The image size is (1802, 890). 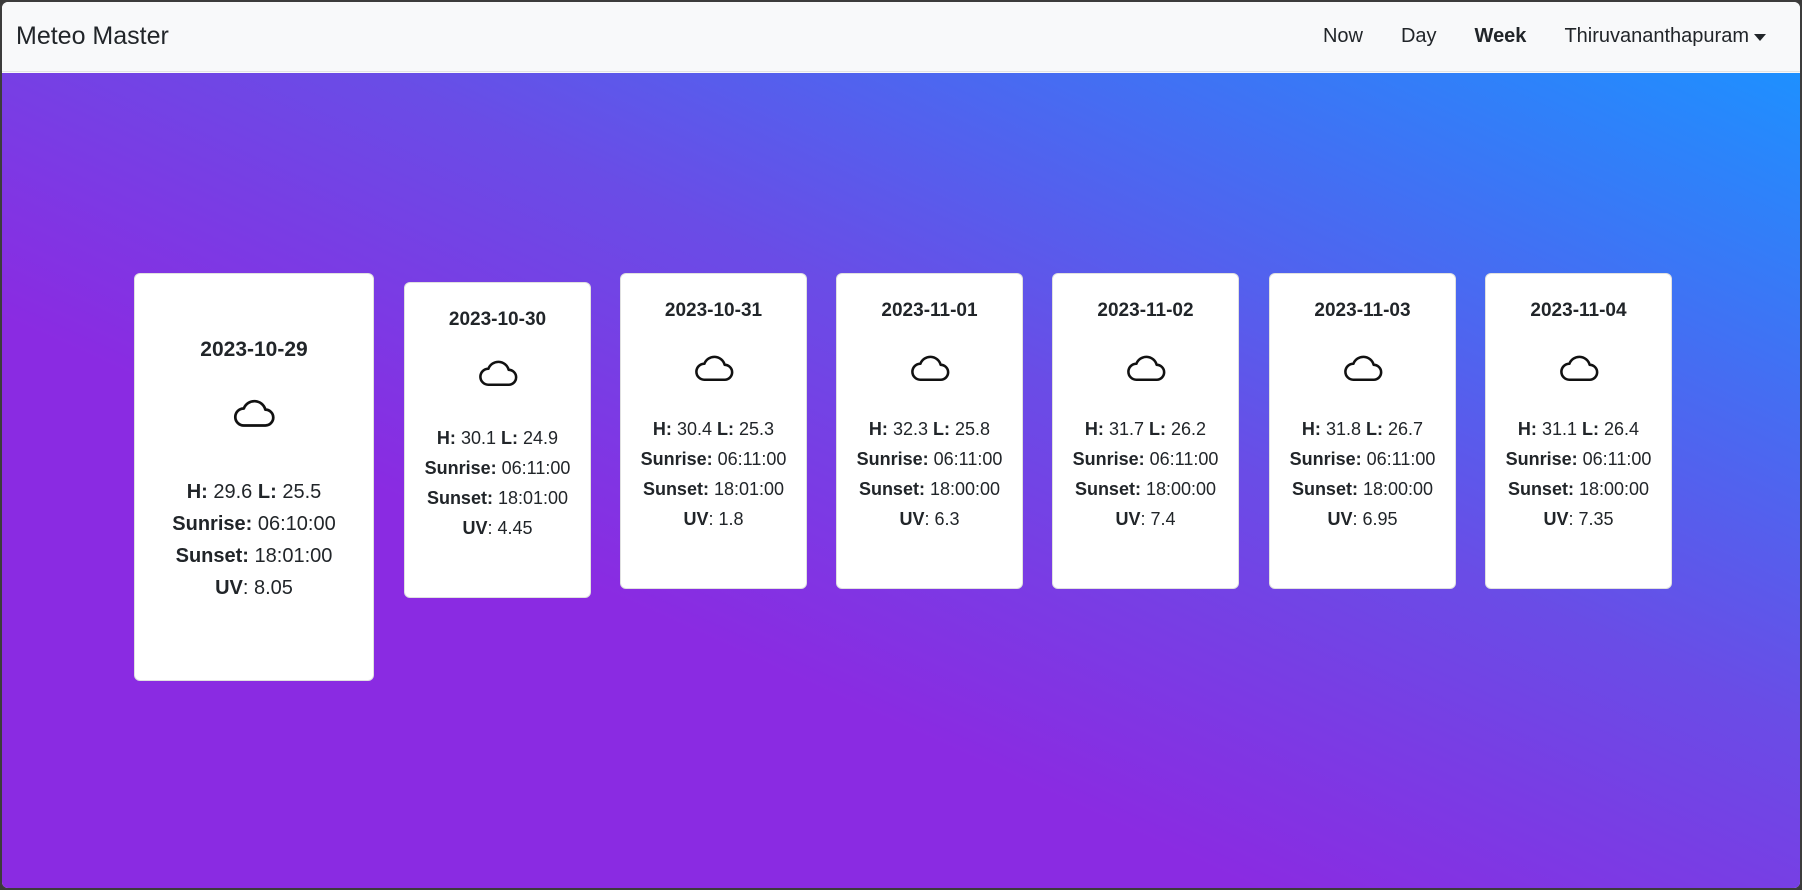 I want to click on uv-index: 6.3, so click(x=947, y=519).